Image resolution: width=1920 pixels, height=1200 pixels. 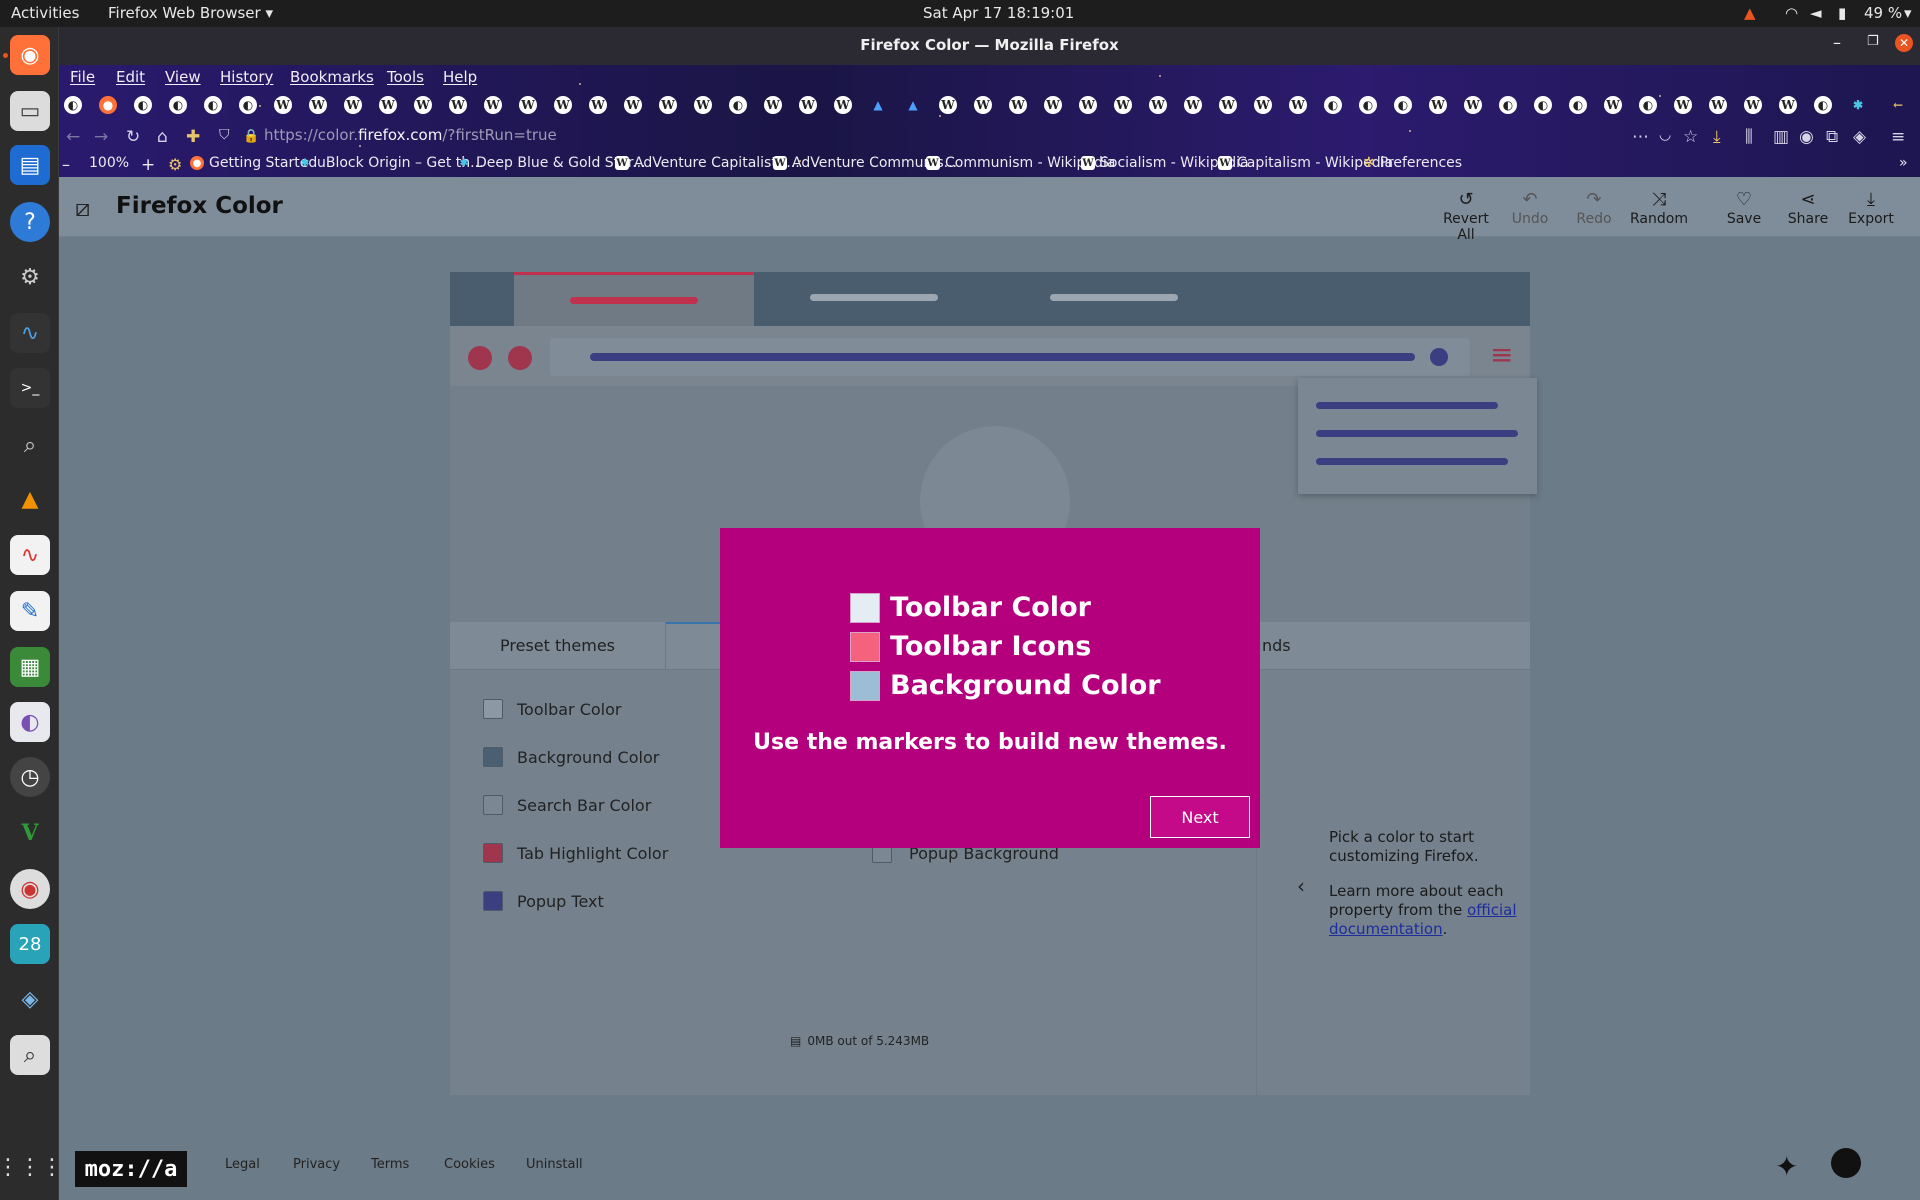 I want to click on battery-icon: ▮, so click(x=1842, y=13).